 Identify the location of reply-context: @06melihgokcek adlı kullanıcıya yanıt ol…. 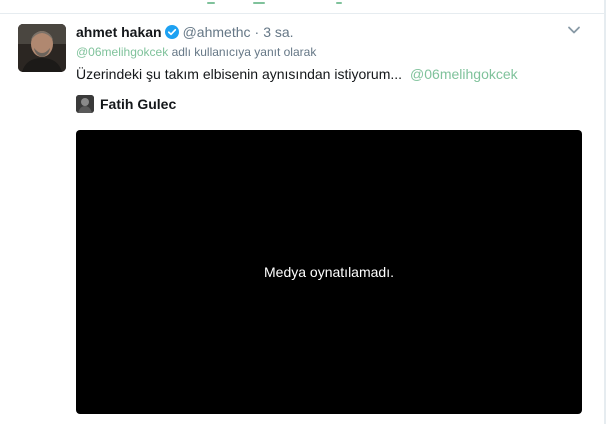
(196, 52).